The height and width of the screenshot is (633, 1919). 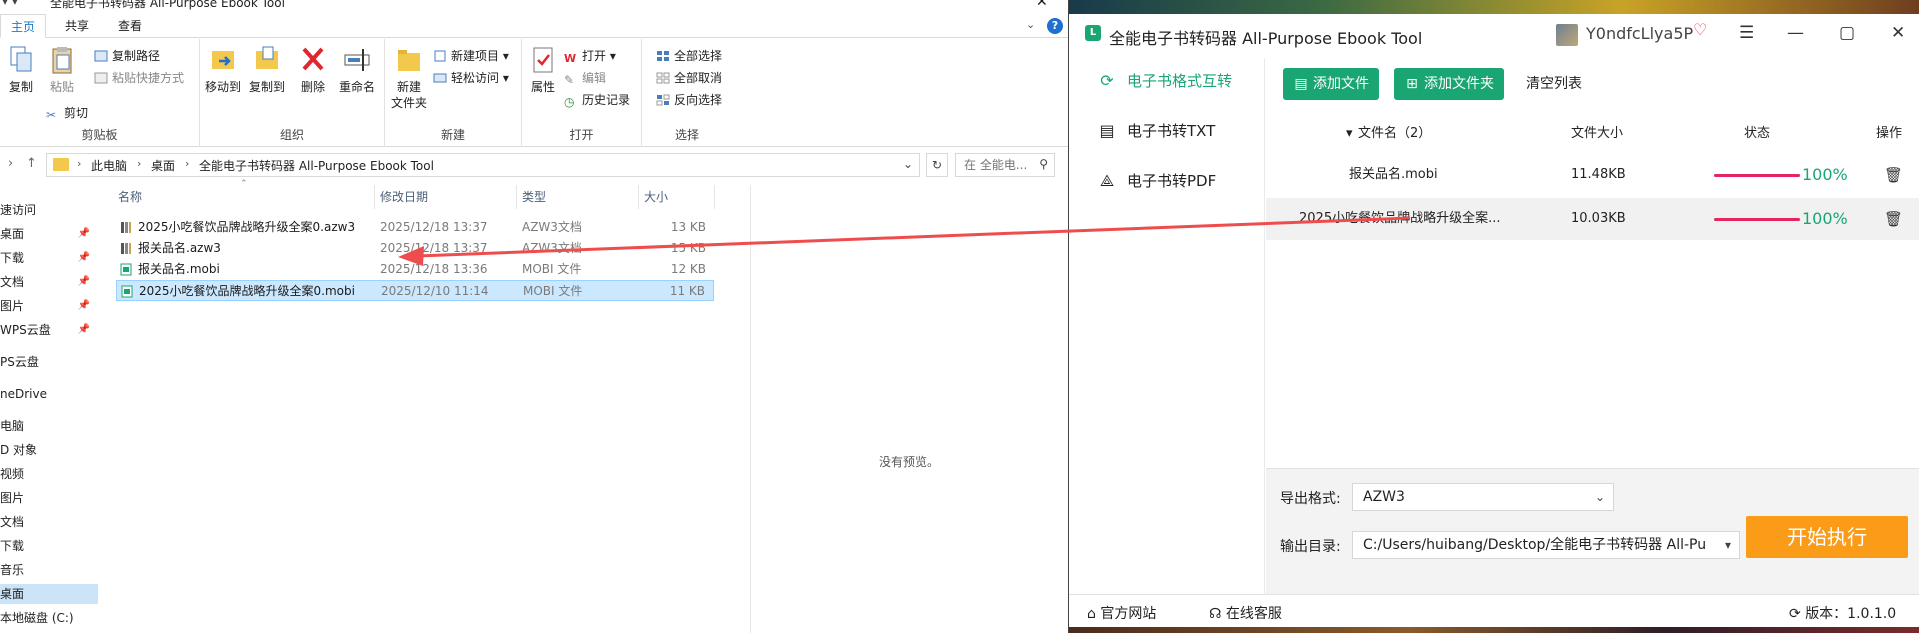 I want to click on support-link: ☊ 在线客服, so click(x=1245, y=613).